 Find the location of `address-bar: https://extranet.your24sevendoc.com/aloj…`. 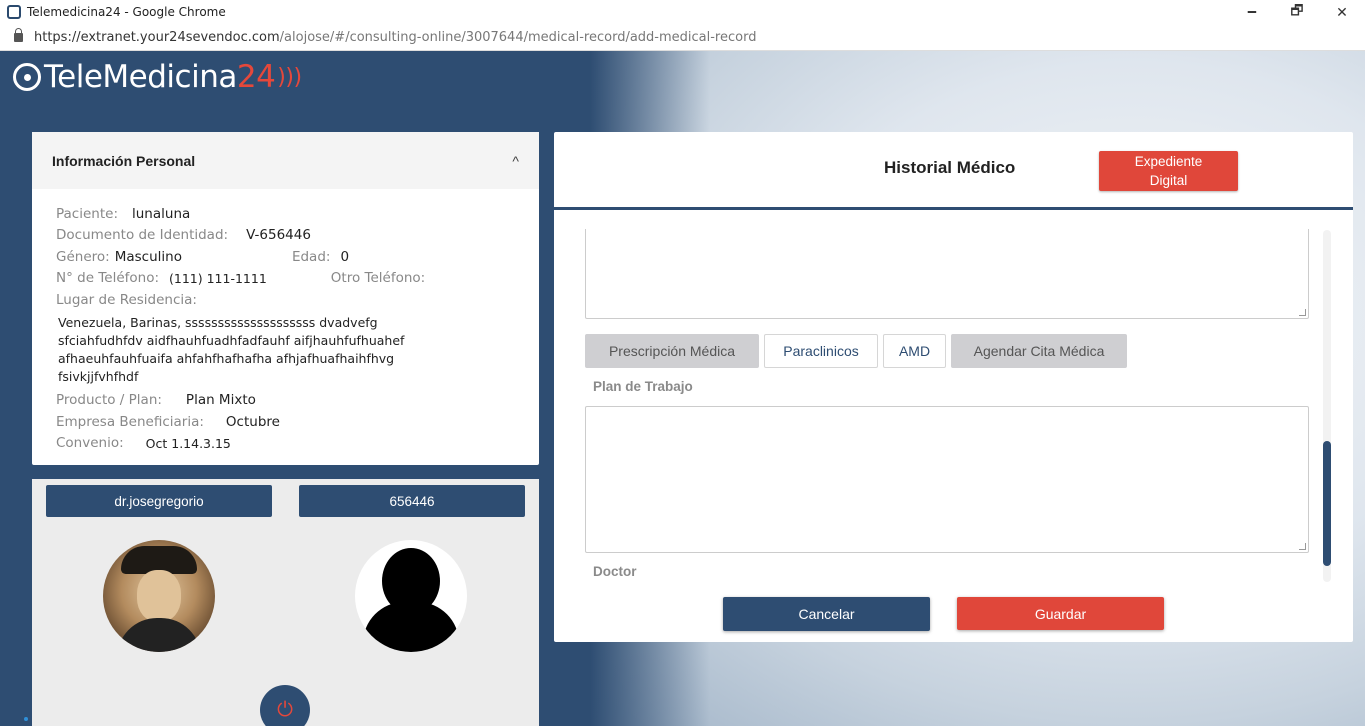

address-bar: https://extranet.your24sevendoc.com/aloj… is located at coordinates (682, 37).